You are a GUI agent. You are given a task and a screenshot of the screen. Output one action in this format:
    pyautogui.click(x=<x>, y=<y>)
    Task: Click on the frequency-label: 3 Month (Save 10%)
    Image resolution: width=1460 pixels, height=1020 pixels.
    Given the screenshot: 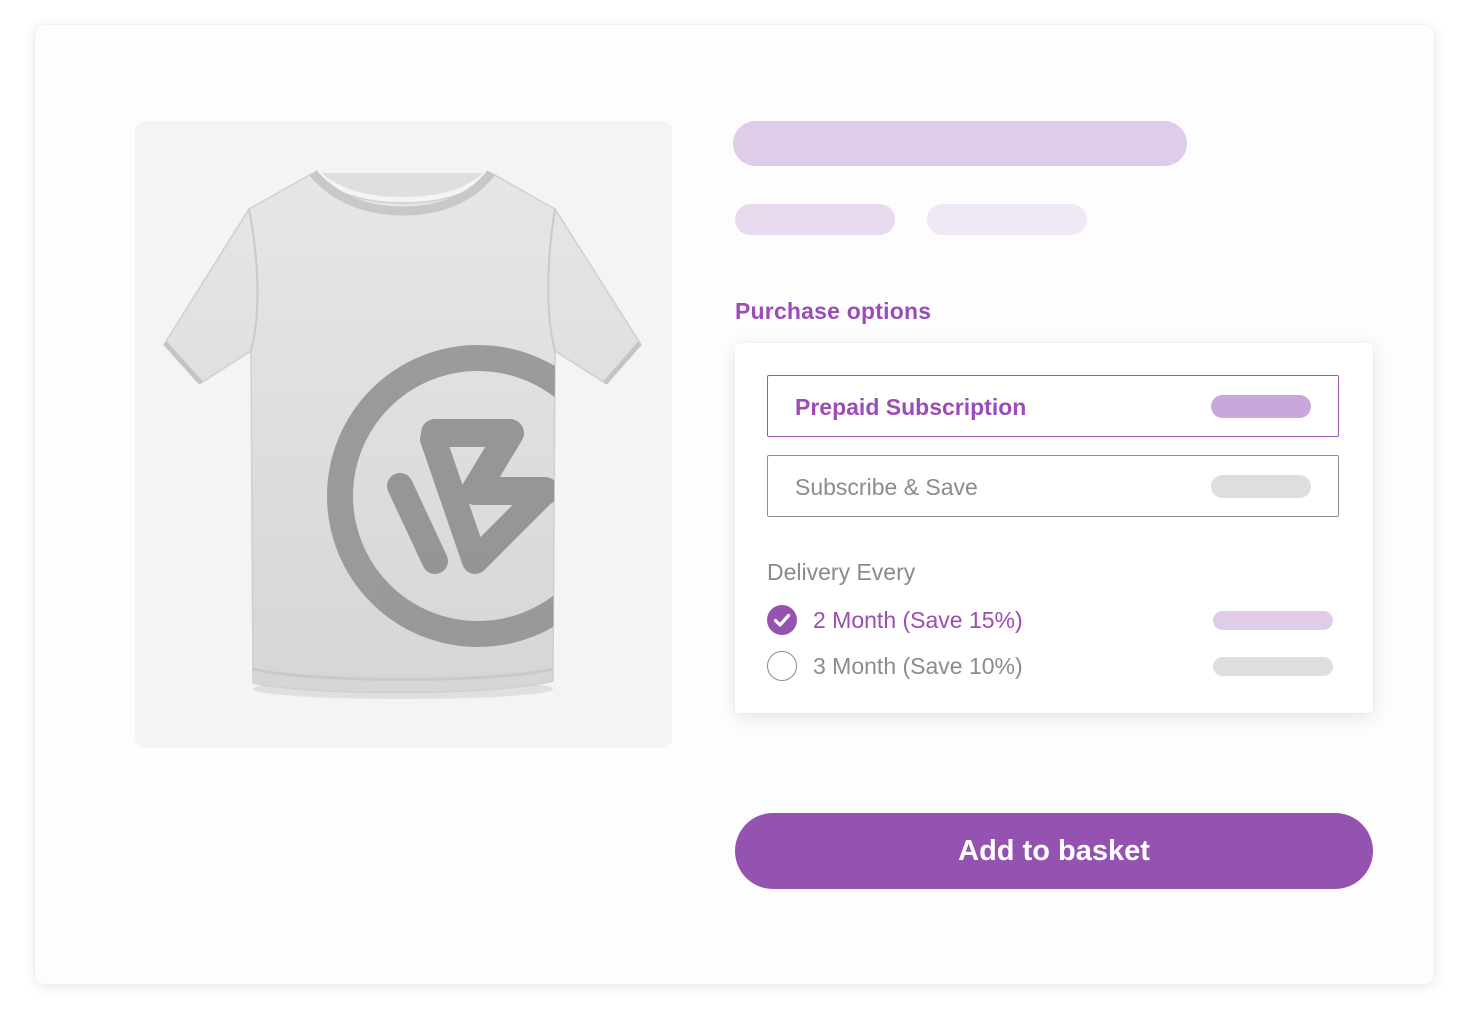 What is the action you would take?
    pyautogui.click(x=918, y=666)
    